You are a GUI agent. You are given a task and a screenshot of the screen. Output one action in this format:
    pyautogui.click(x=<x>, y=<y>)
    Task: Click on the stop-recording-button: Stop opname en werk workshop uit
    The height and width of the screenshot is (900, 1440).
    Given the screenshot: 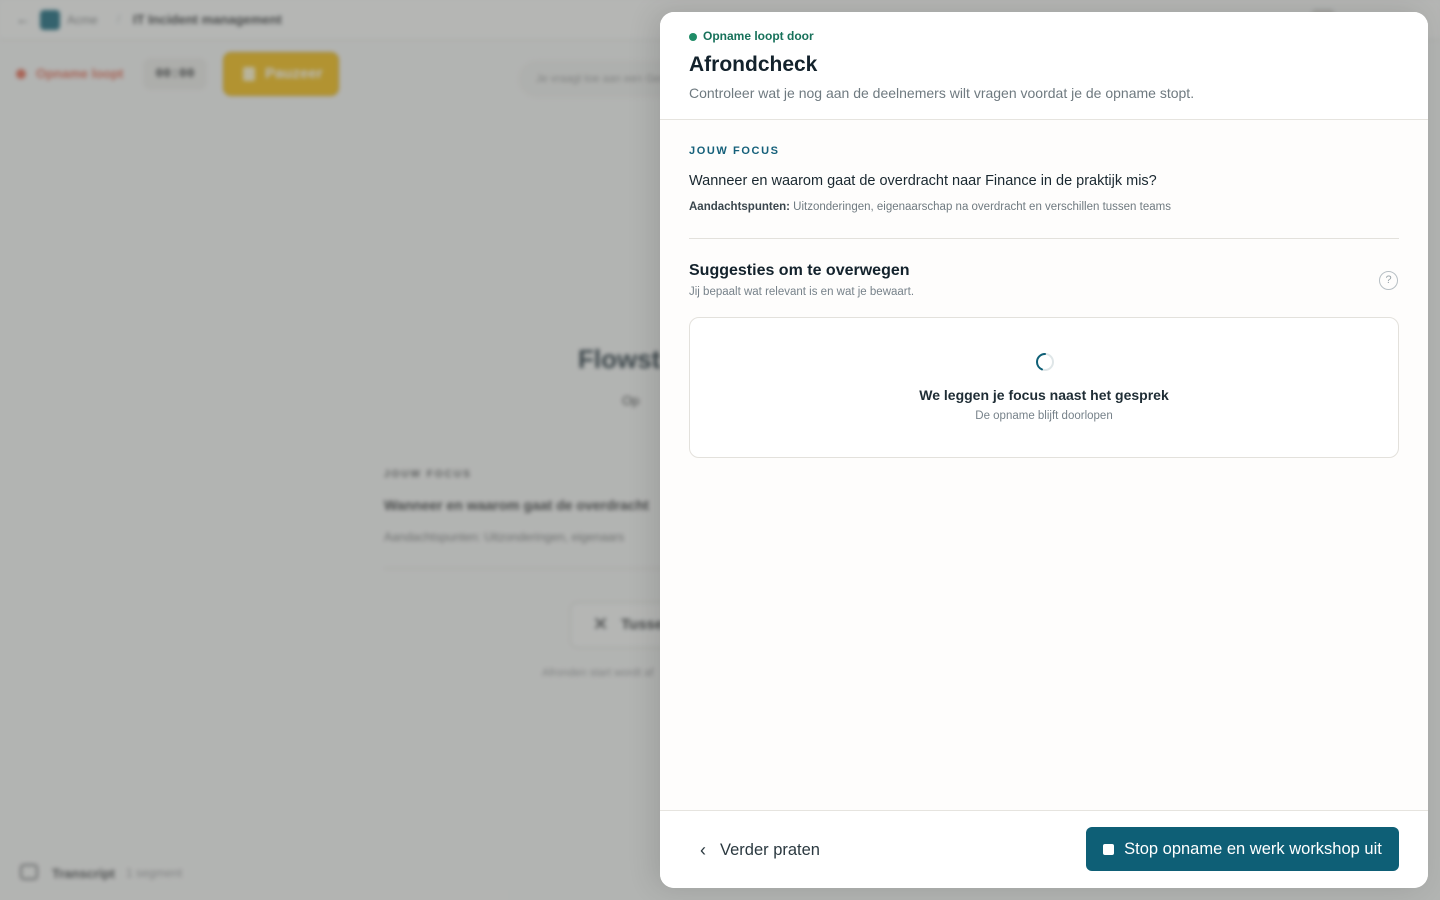 What is the action you would take?
    pyautogui.click(x=1242, y=849)
    